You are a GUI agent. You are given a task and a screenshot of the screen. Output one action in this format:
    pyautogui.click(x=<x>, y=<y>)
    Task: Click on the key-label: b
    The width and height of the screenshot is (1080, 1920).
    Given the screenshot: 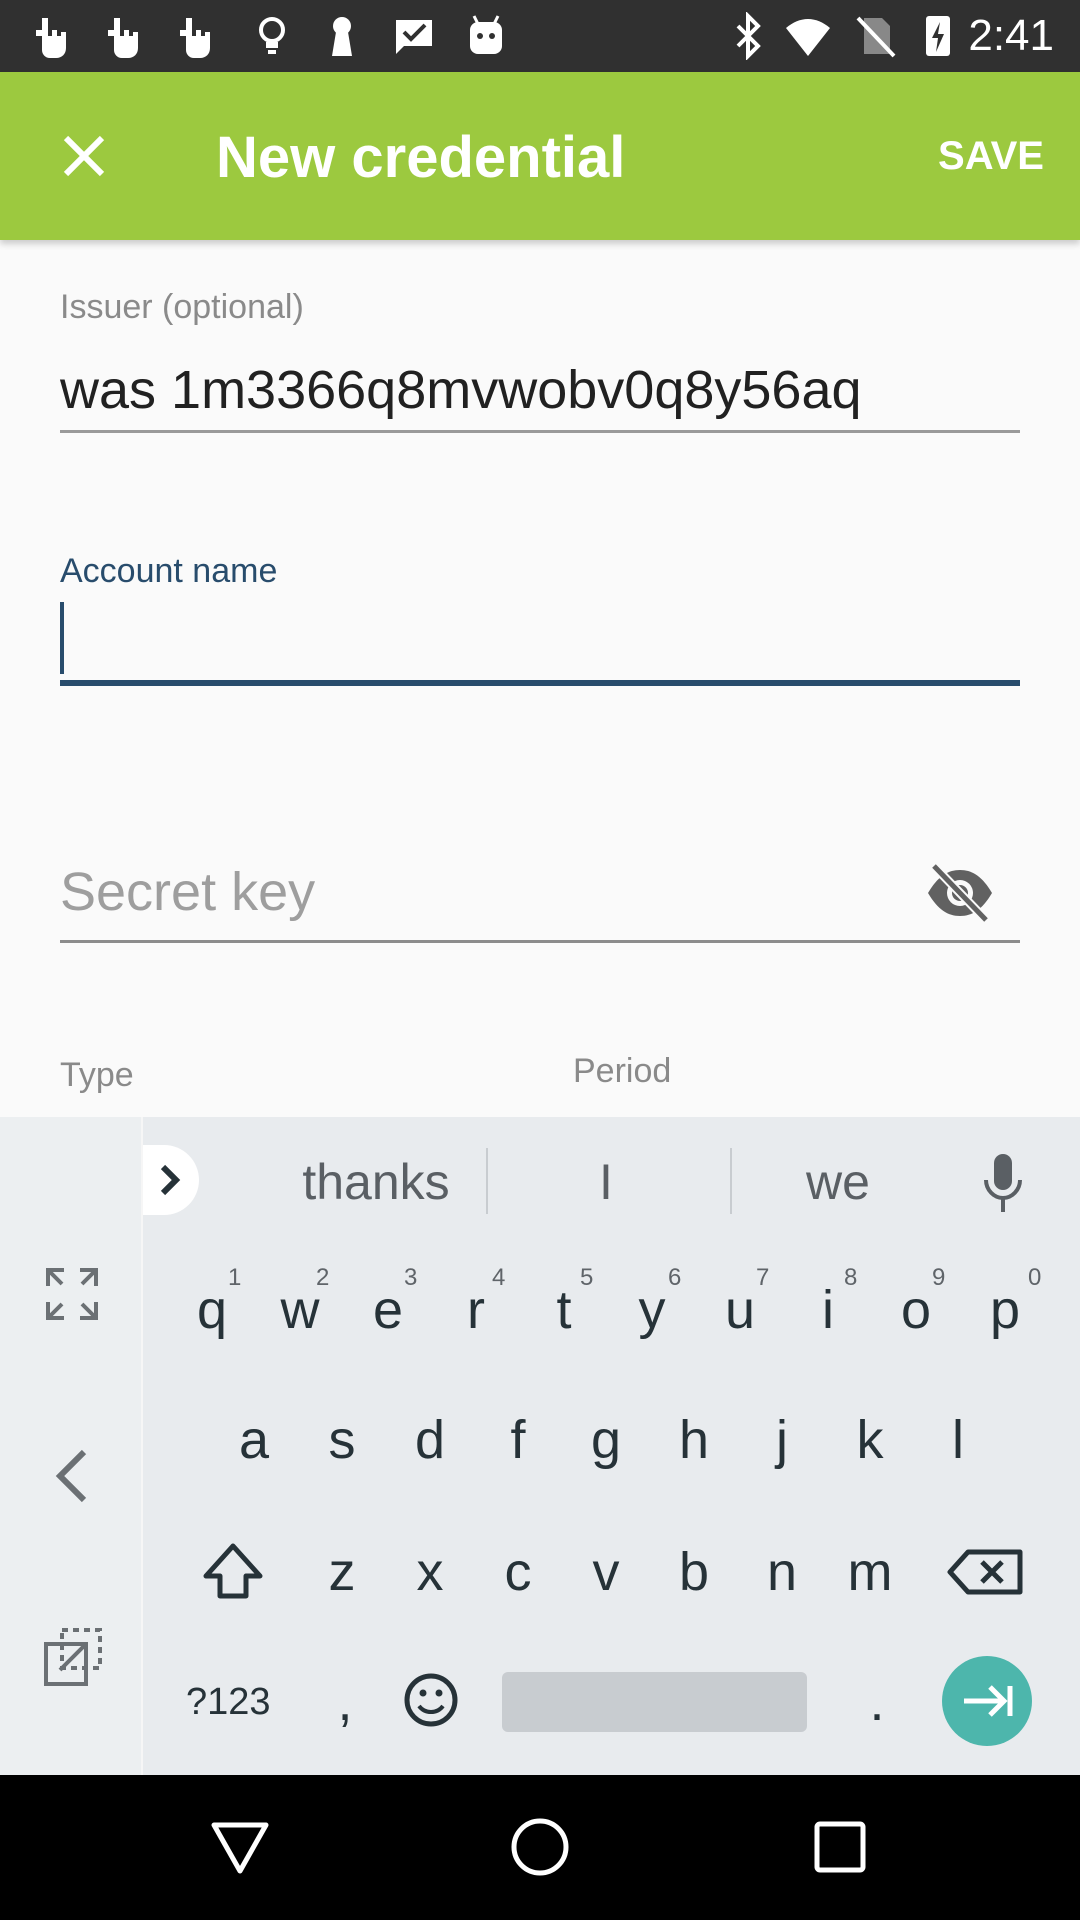 What is the action you would take?
    pyautogui.click(x=694, y=1572)
    